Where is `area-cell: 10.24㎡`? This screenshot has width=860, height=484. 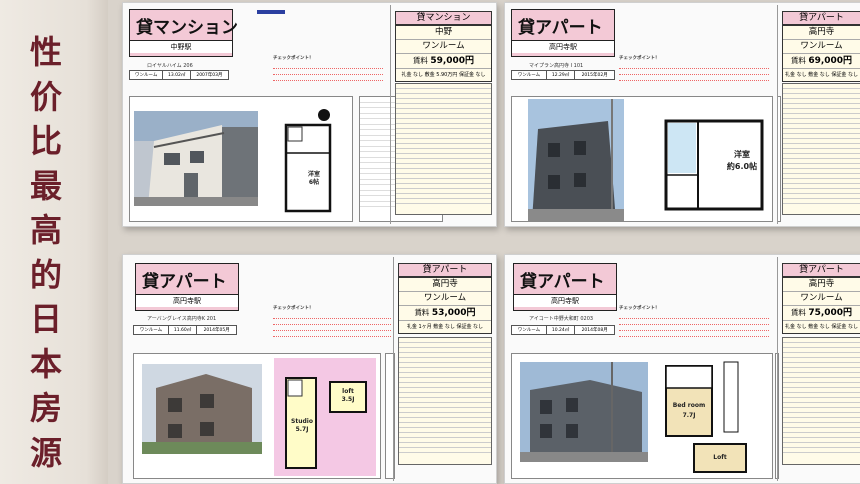
area-cell: 10.24㎡ is located at coordinates (560, 330).